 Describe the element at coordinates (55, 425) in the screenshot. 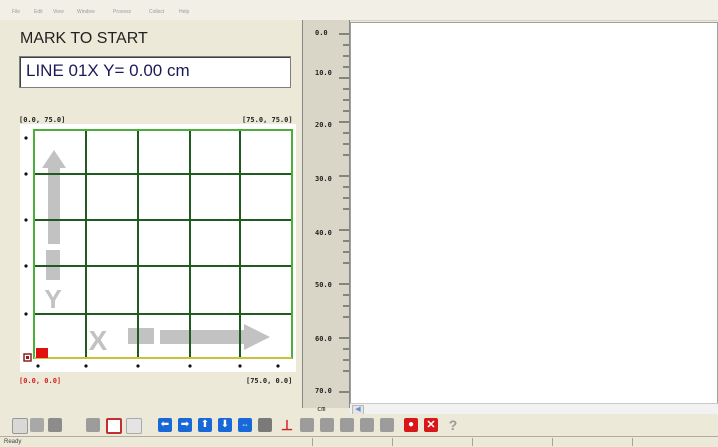

I see `save-icon` at that location.